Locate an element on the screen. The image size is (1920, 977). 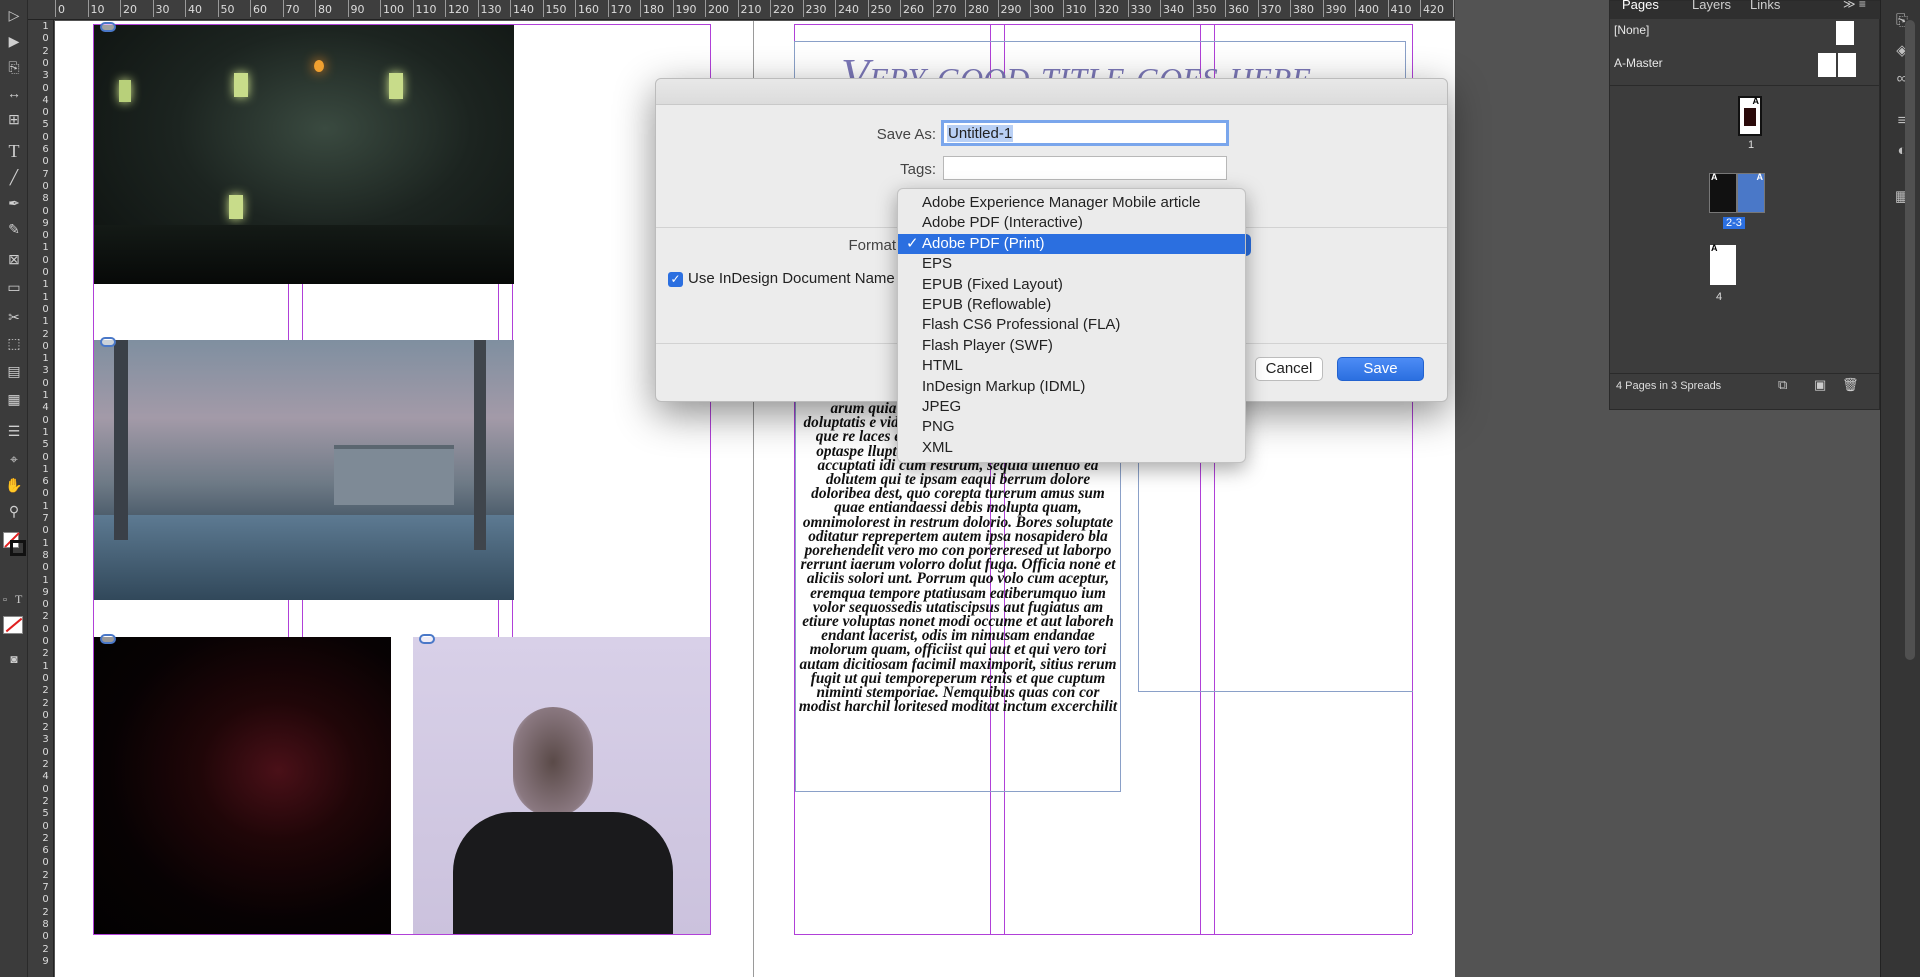
format-option-png: PNG is located at coordinates (1071, 427).